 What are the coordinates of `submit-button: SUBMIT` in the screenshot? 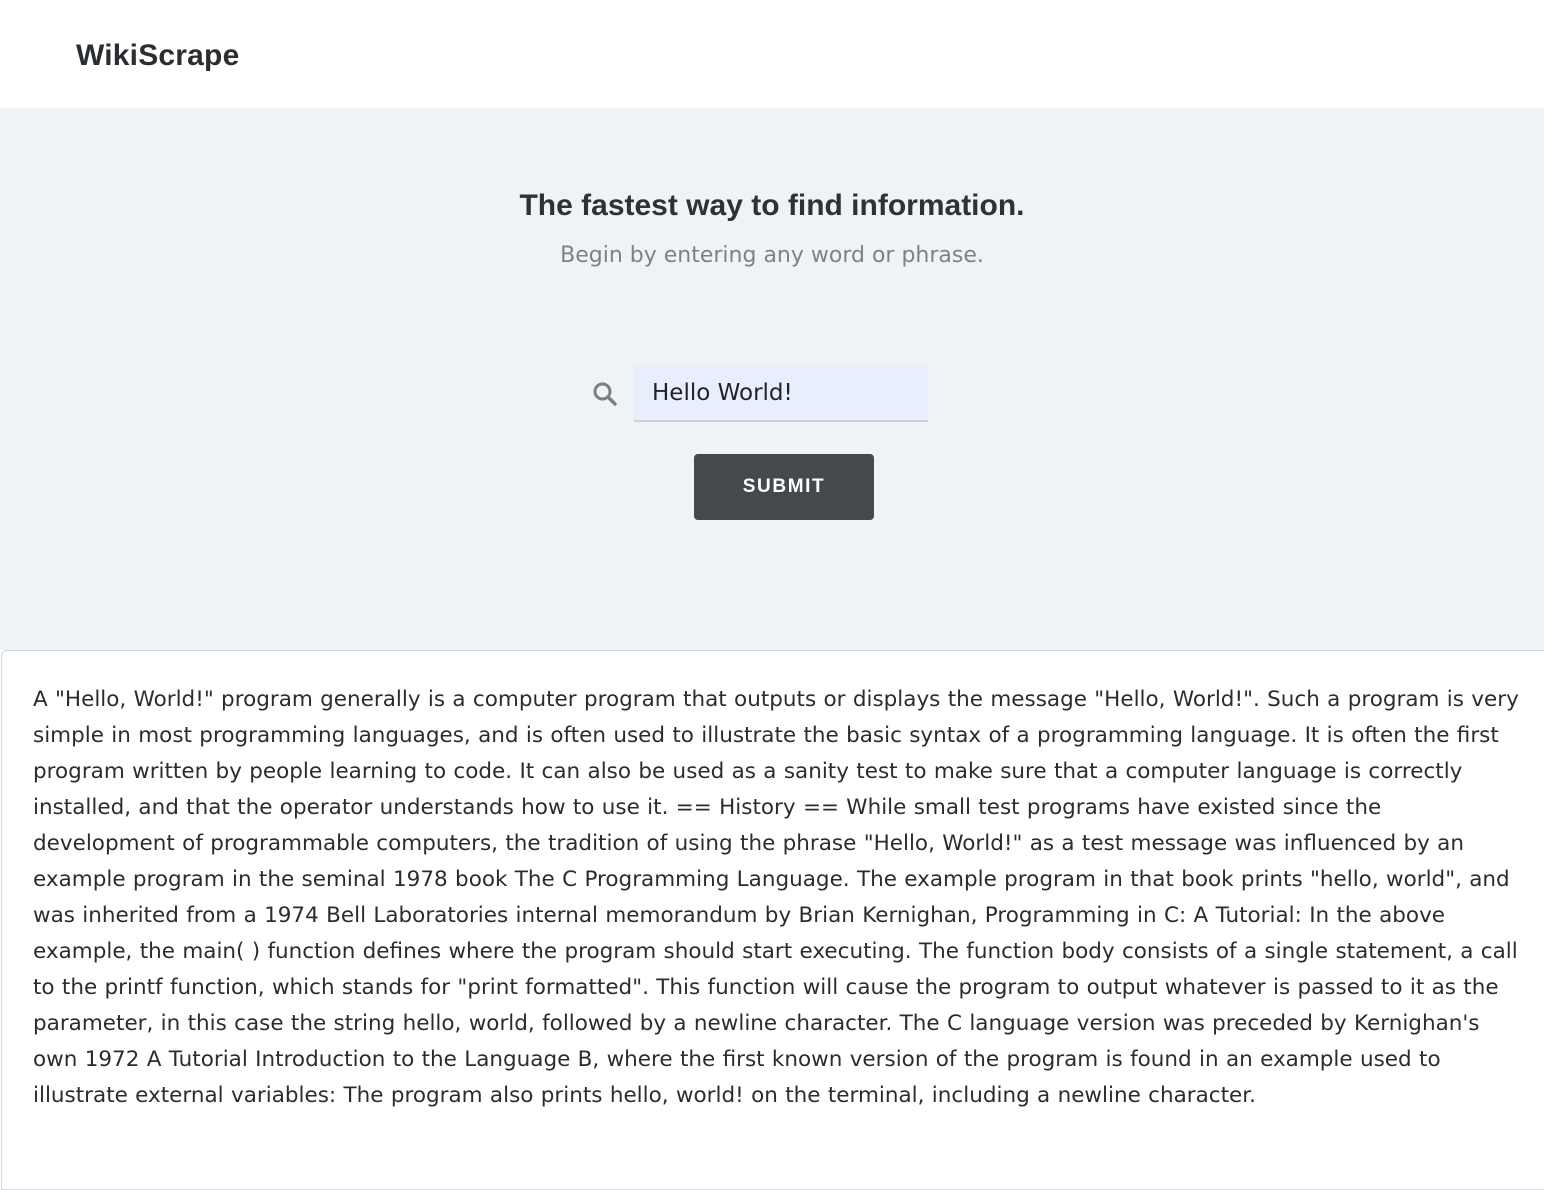 It's located at (784, 487).